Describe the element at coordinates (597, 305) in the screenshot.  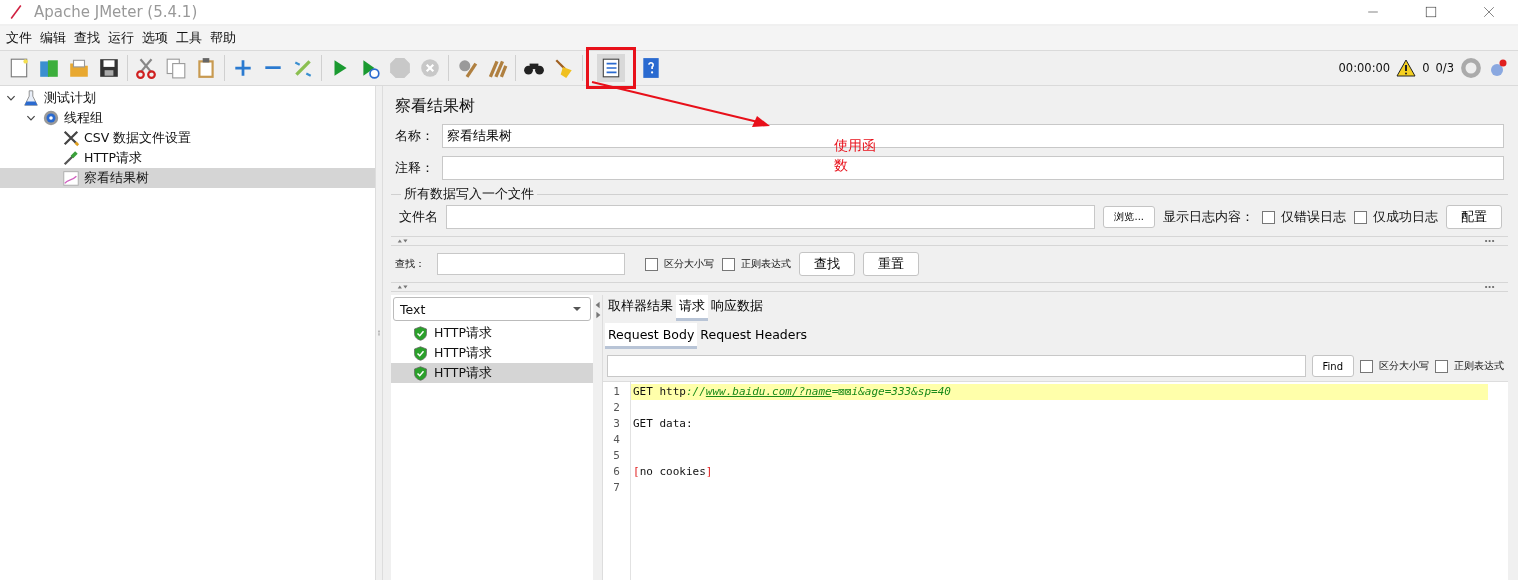
I see `left-arrow-icon` at that location.